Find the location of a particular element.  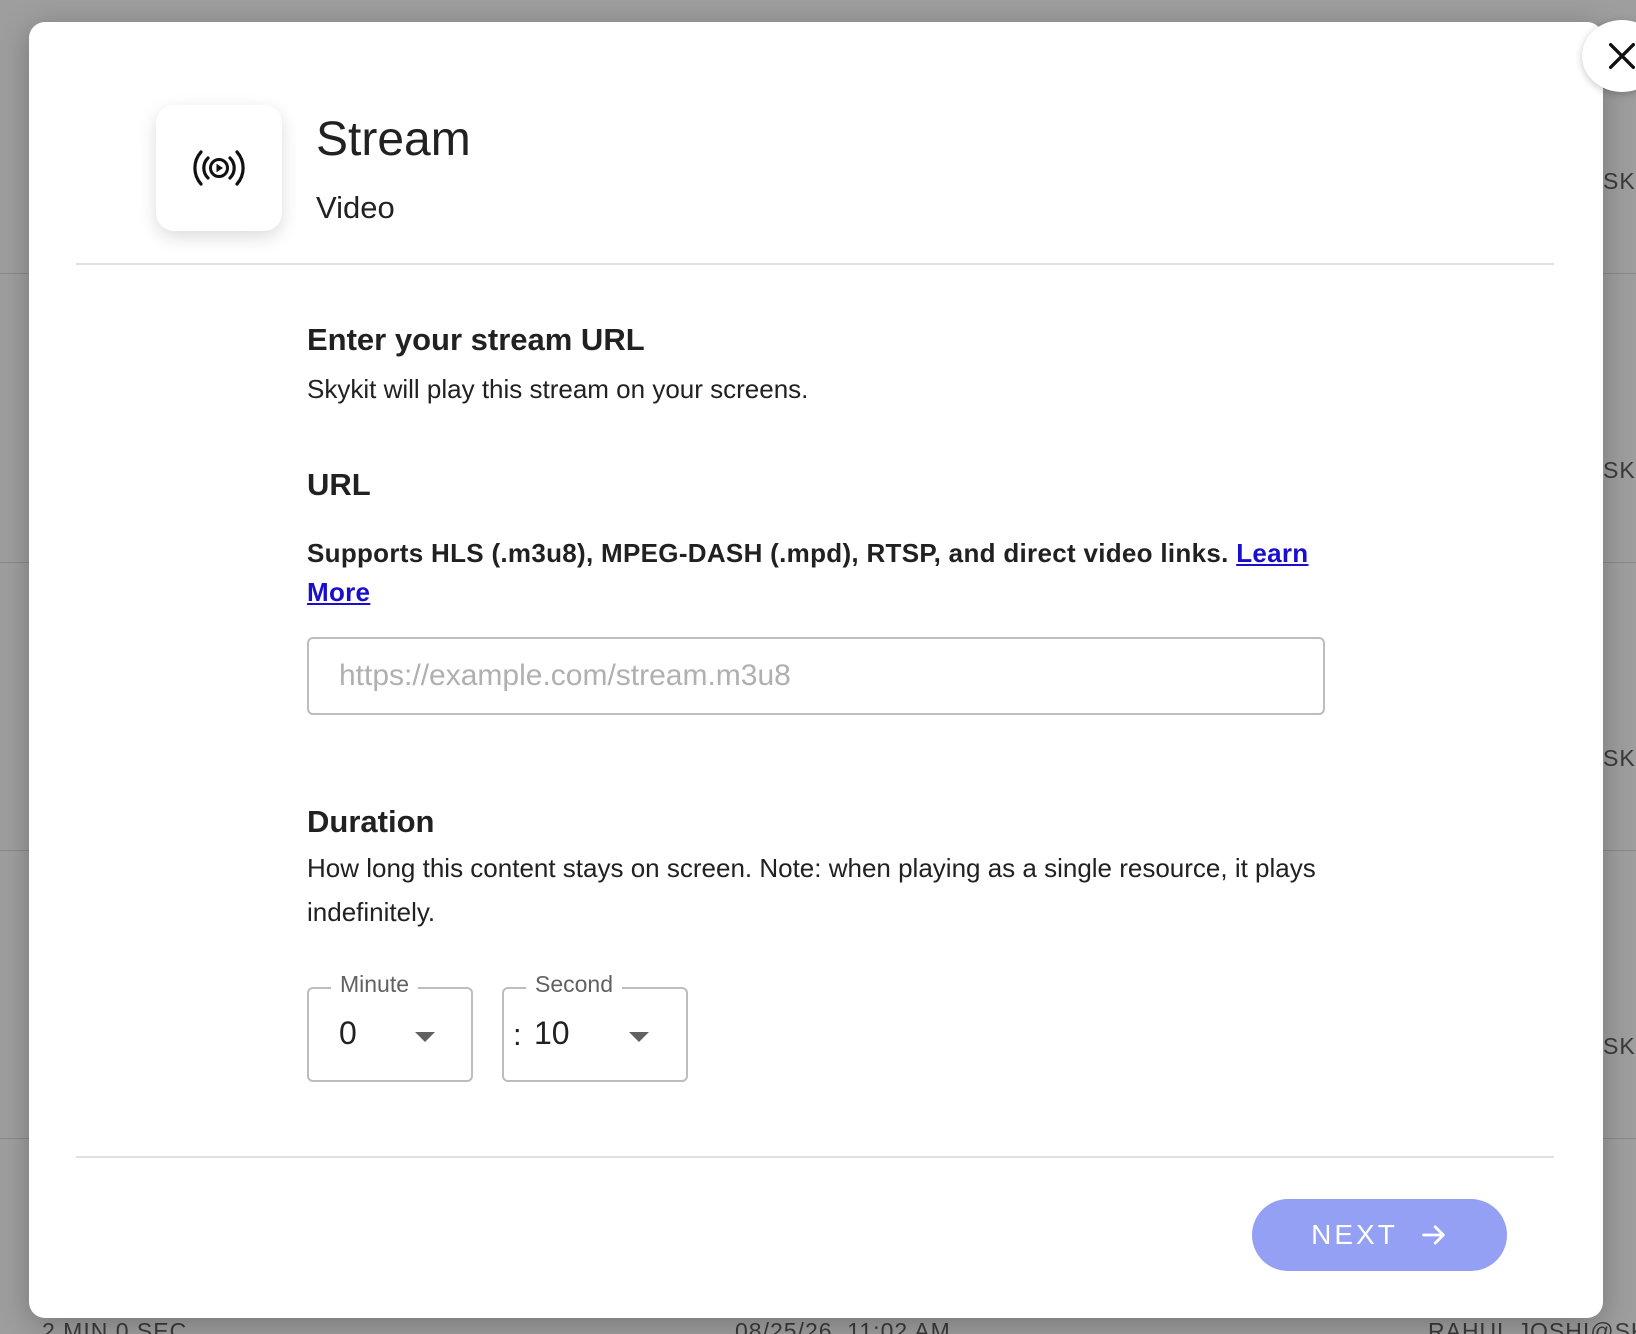

next-button: NEXT is located at coordinates (1379, 1235).